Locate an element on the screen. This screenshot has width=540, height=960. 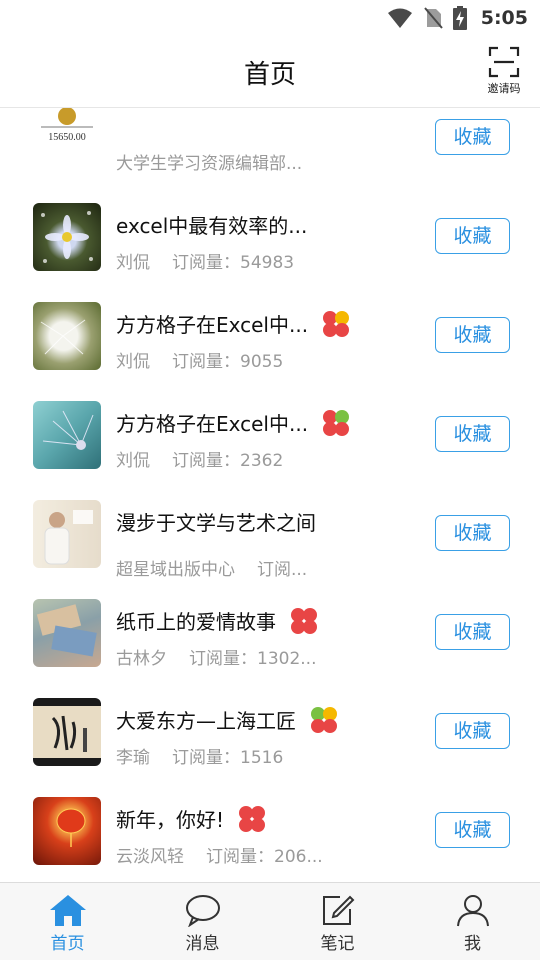
list-item: excel中最有效率的... 刘侃 订阅量：54983 收藏 is located at coordinates (270, 221).